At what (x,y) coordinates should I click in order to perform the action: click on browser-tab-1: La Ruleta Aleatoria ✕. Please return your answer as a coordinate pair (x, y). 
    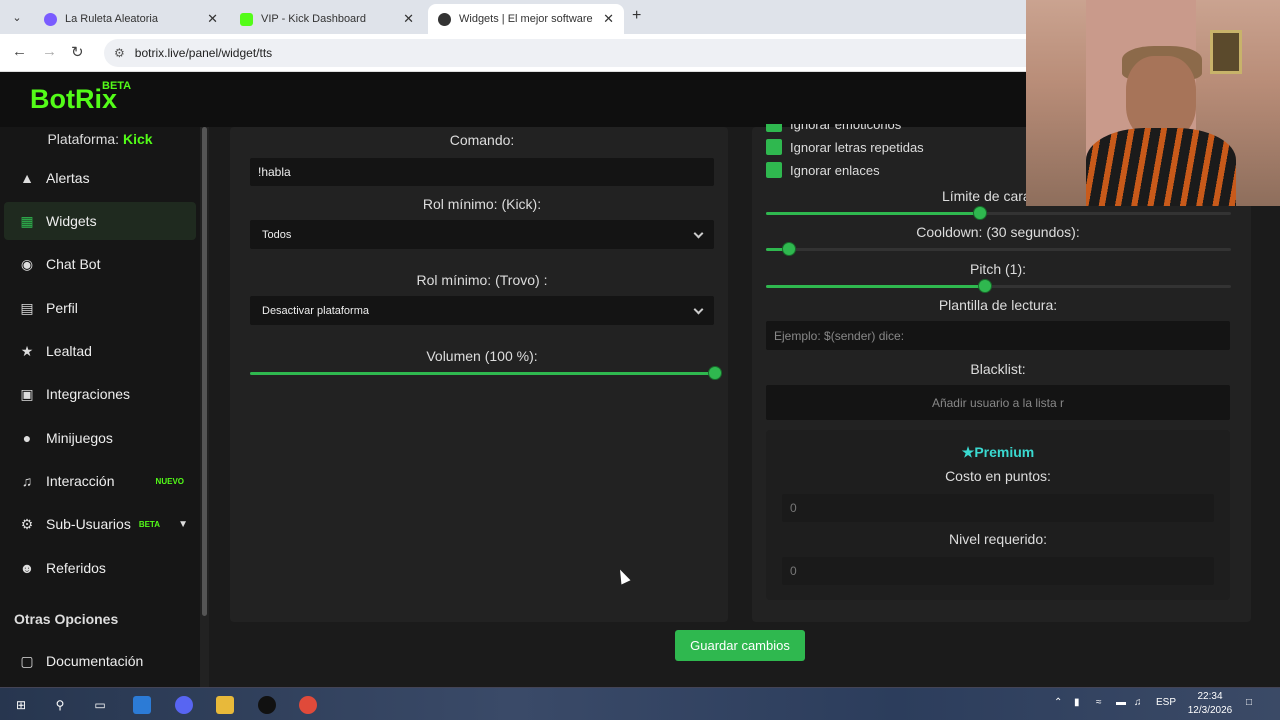
    Looking at the image, I should click on (131, 19).